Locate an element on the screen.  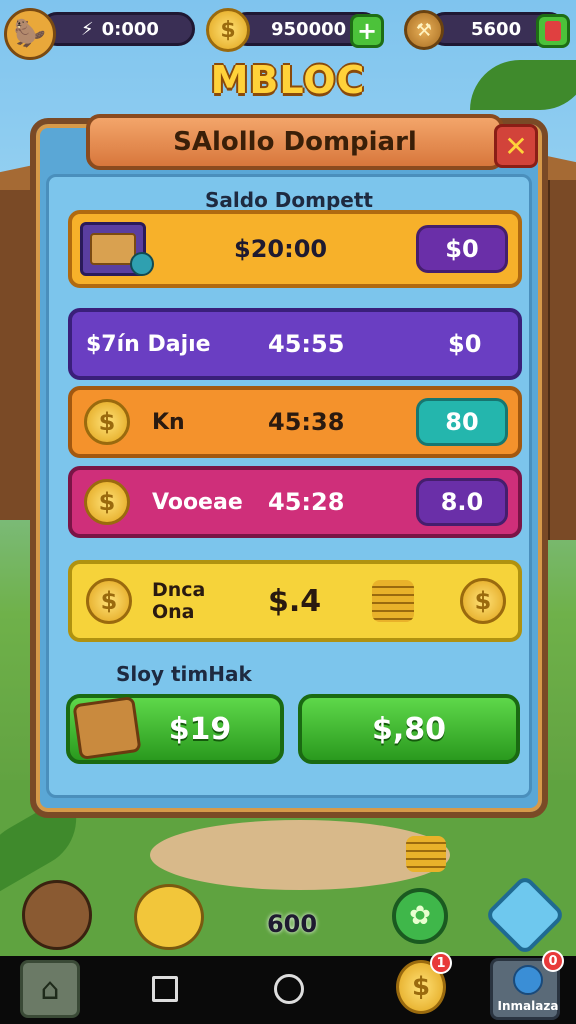
item-time: 45:38 is located at coordinates (306, 422).